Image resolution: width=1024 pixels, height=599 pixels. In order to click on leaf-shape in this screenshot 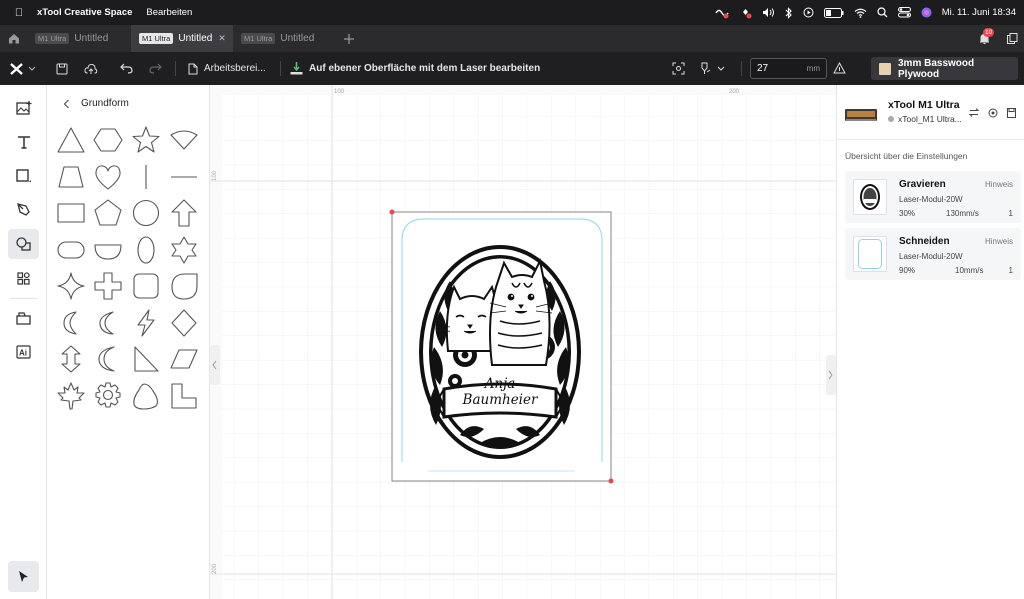, I will do `click(184, 286)`.